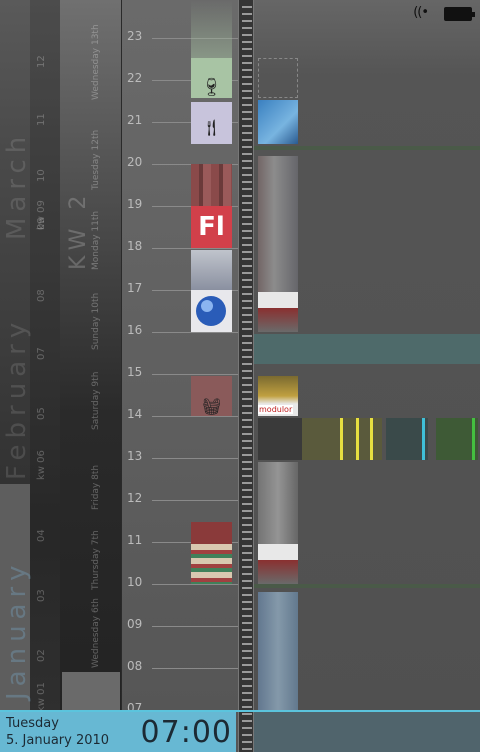  What do you see at coordinates (180, 372) in the screenshot?
I see `hour-row: 15` at bounding box center [180, 372].